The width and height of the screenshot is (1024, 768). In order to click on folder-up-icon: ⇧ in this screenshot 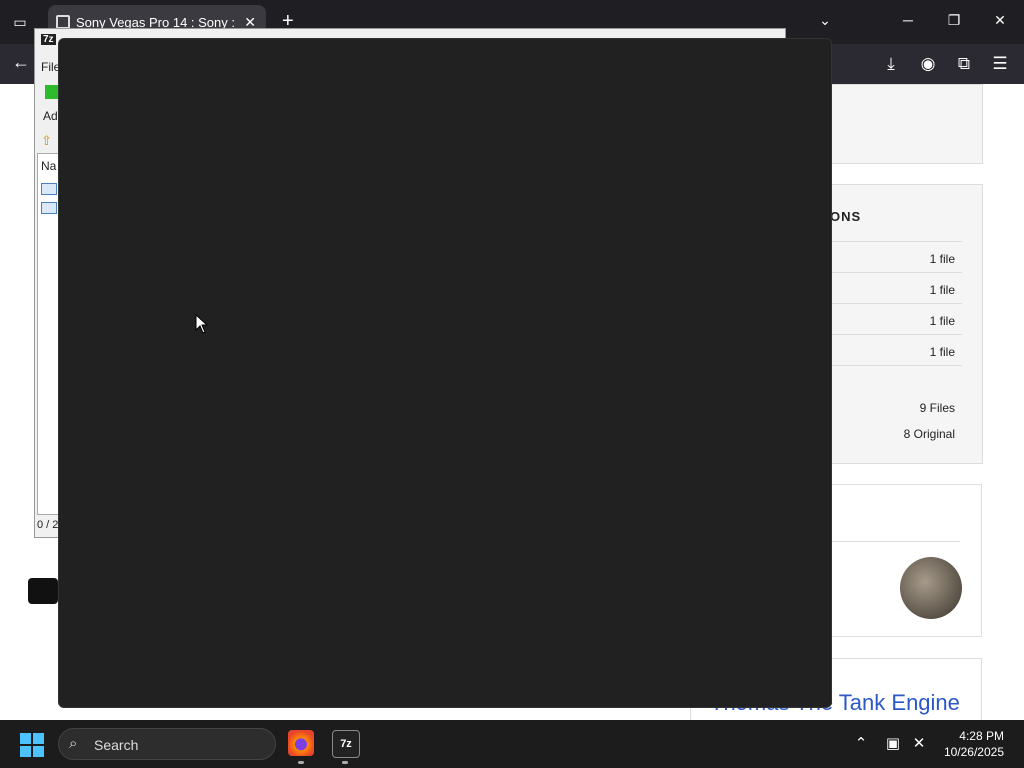, I will do `click(46, 141)`.